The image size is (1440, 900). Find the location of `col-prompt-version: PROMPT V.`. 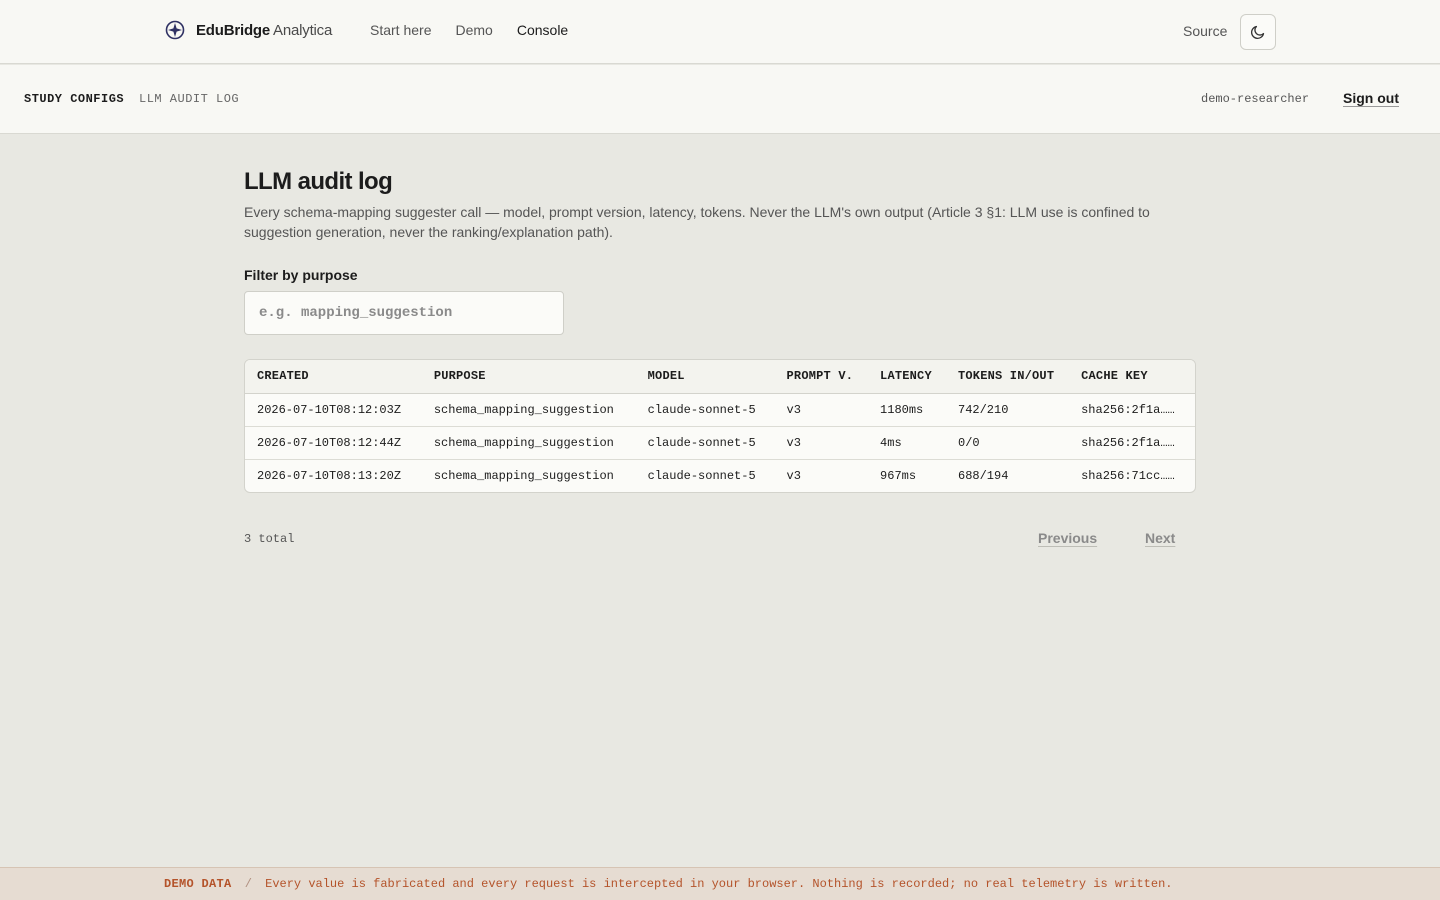

col-prompt-version: PROMPT V. is located at coordinates (821, 377).